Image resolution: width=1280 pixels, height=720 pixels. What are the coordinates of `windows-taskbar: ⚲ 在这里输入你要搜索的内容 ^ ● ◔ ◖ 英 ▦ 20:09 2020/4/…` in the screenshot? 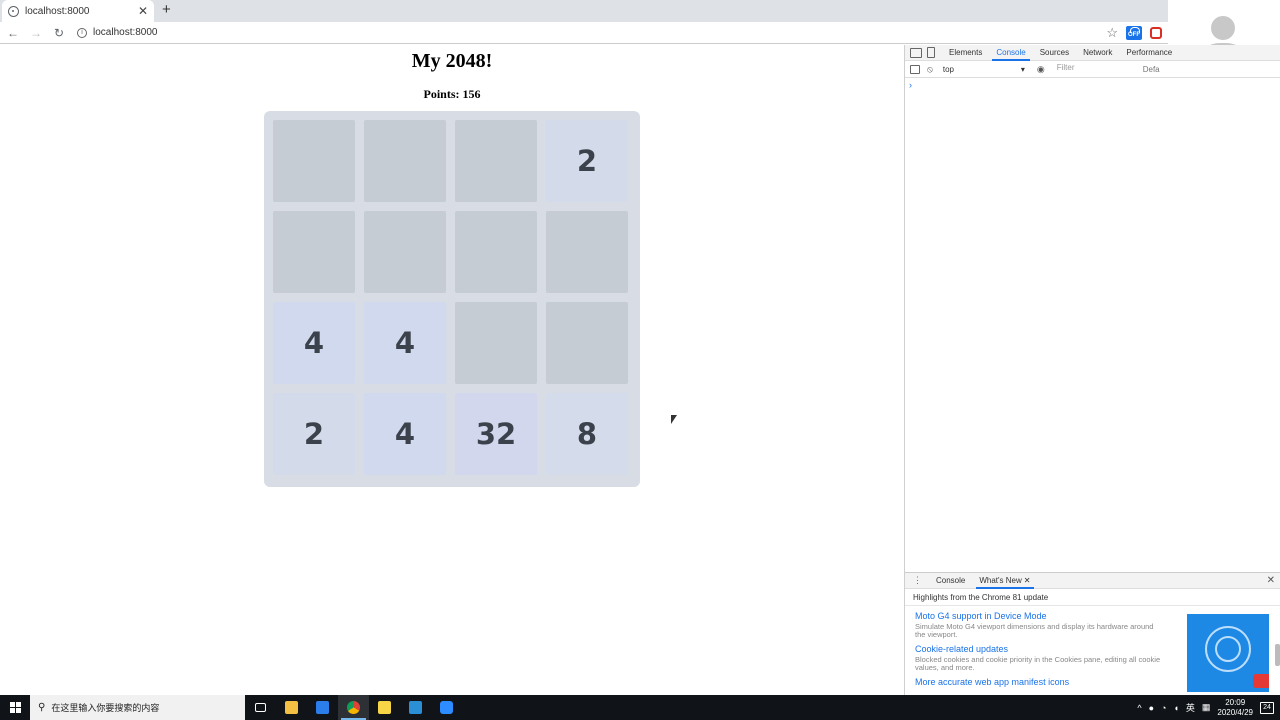 It's located at (640, 707).